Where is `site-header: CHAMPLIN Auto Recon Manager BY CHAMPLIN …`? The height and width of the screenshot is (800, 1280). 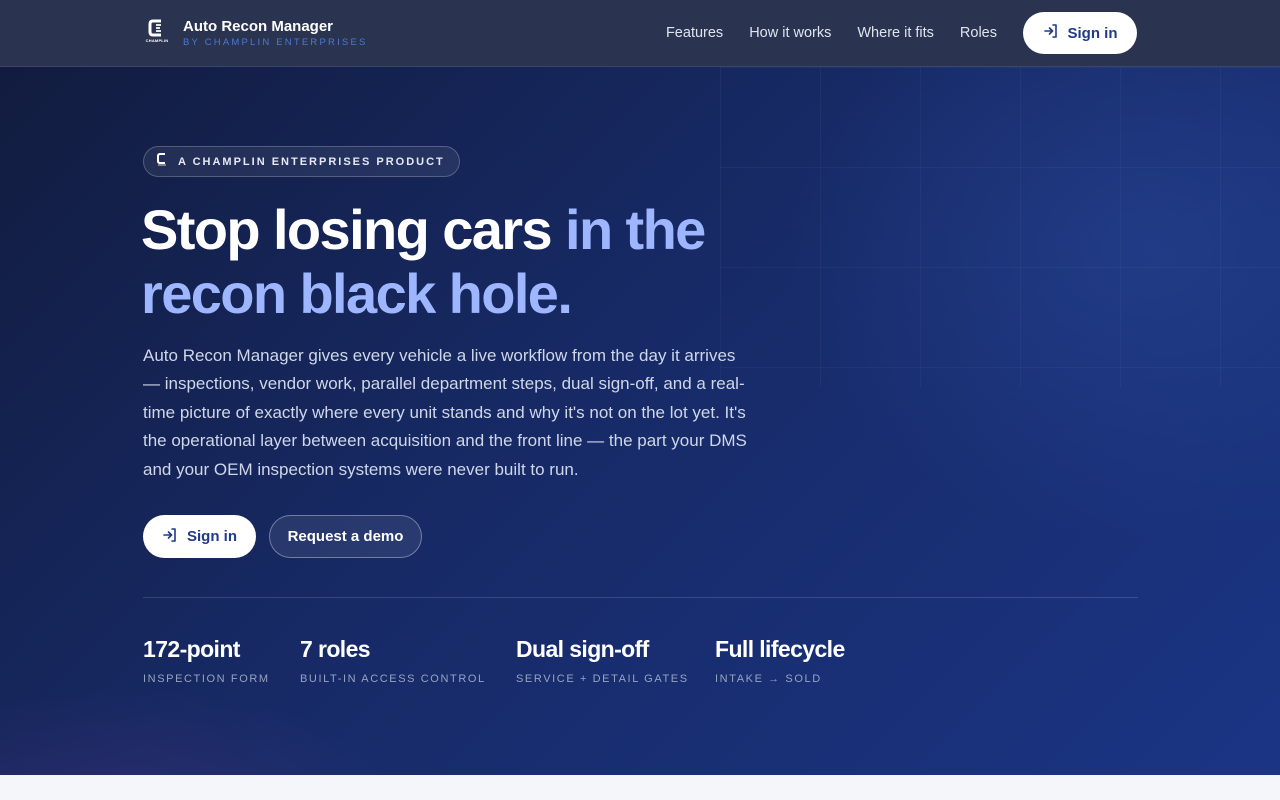 site-header: CHAMPLIN Auto Recon Manager BY CHAMPLIN … is located at coordinates (640, 33).